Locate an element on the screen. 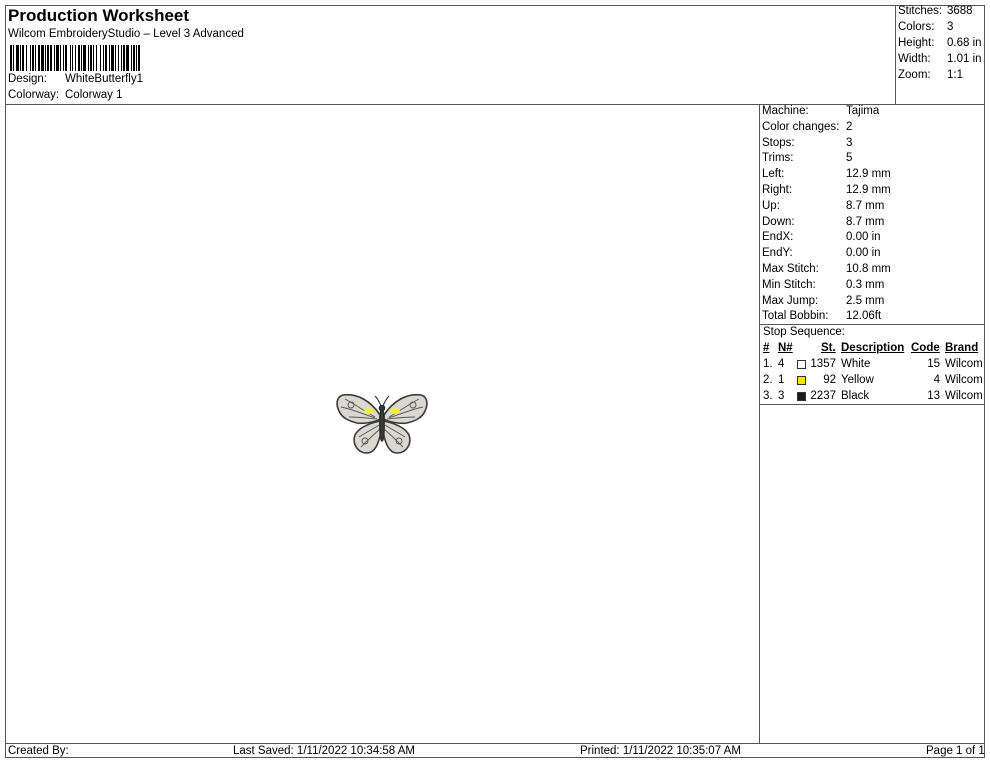 This screenshot has height=762, width=990. machine-info-label: Up: is located at coordinates (771, 205).